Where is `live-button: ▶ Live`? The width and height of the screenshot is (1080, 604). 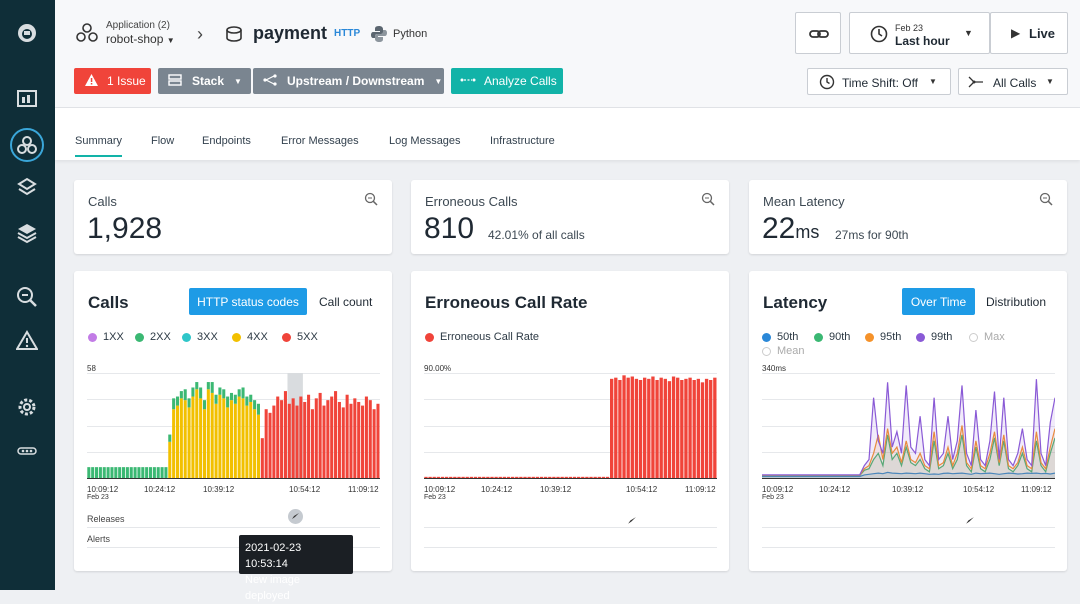 live-button: ▶ Live is located at coordinates (1029, 33).